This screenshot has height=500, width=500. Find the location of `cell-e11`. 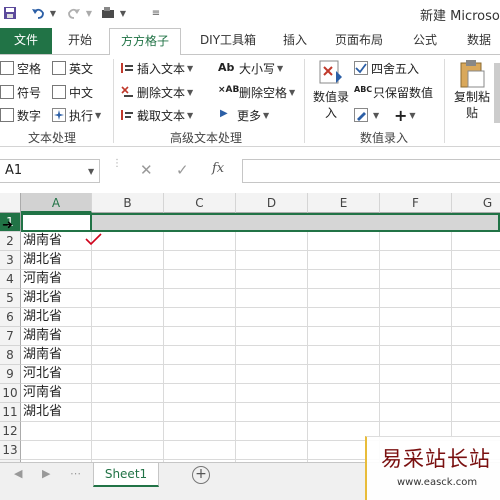

cell-e11 is located at coordinates (344, 412).